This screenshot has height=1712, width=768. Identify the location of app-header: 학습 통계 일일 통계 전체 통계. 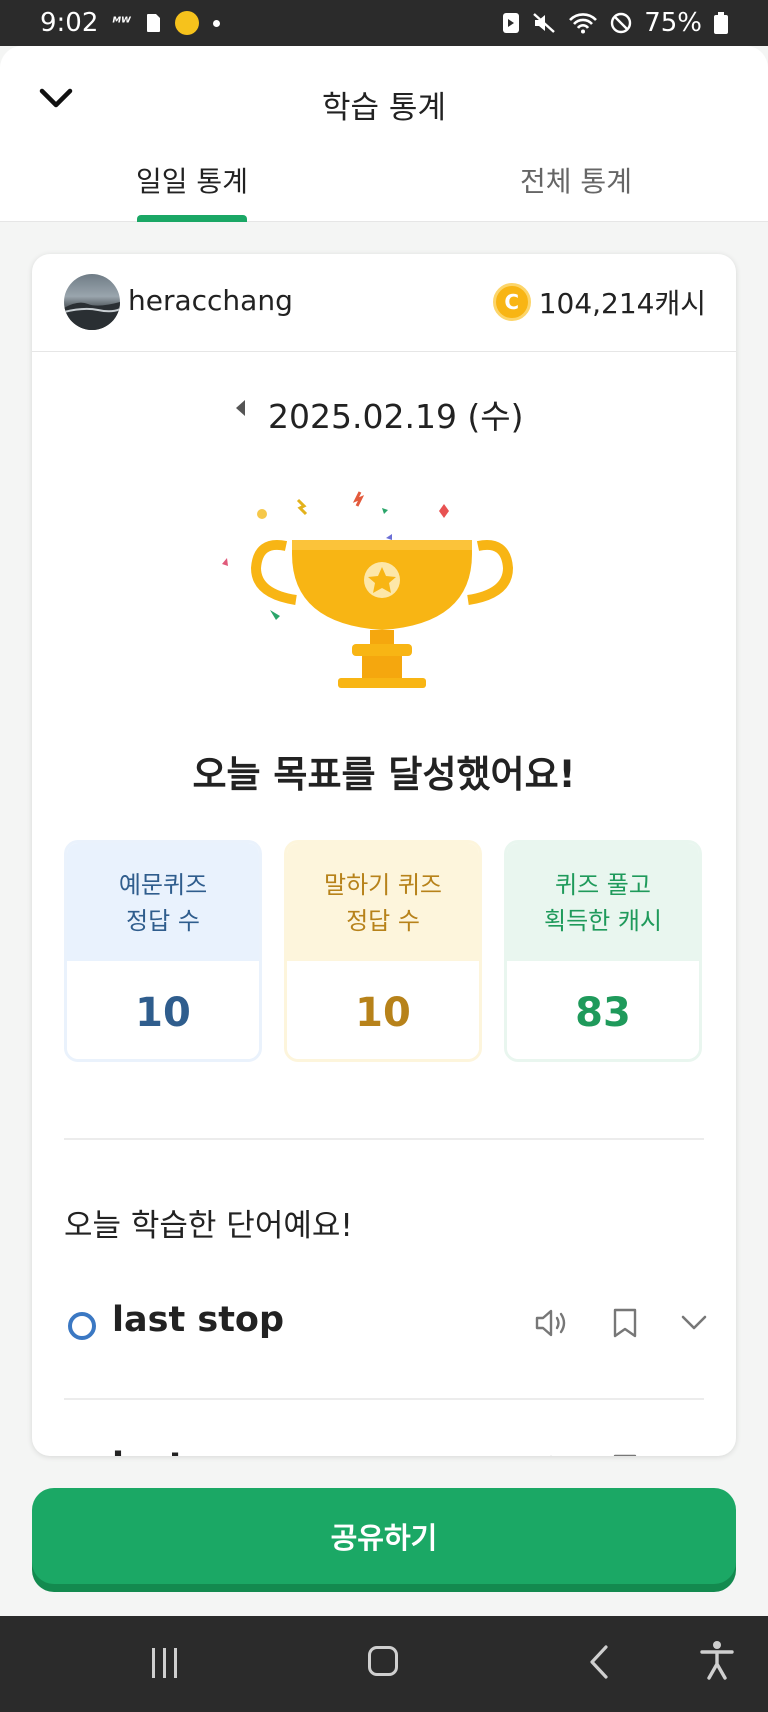
(384, 134).